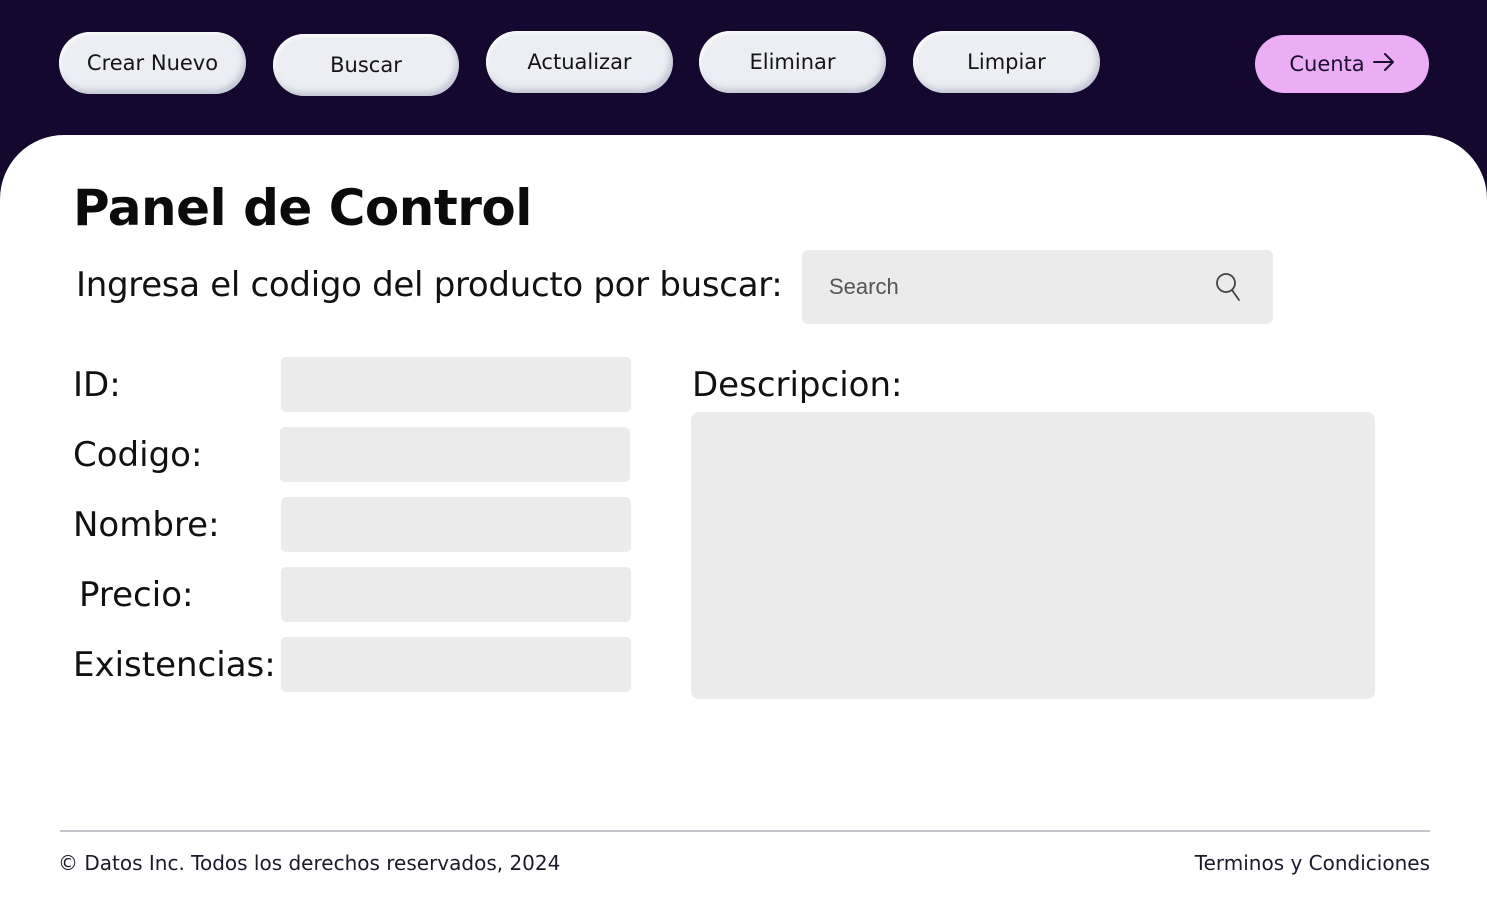  I want to click on id-label: ID:, so click(97, 385).